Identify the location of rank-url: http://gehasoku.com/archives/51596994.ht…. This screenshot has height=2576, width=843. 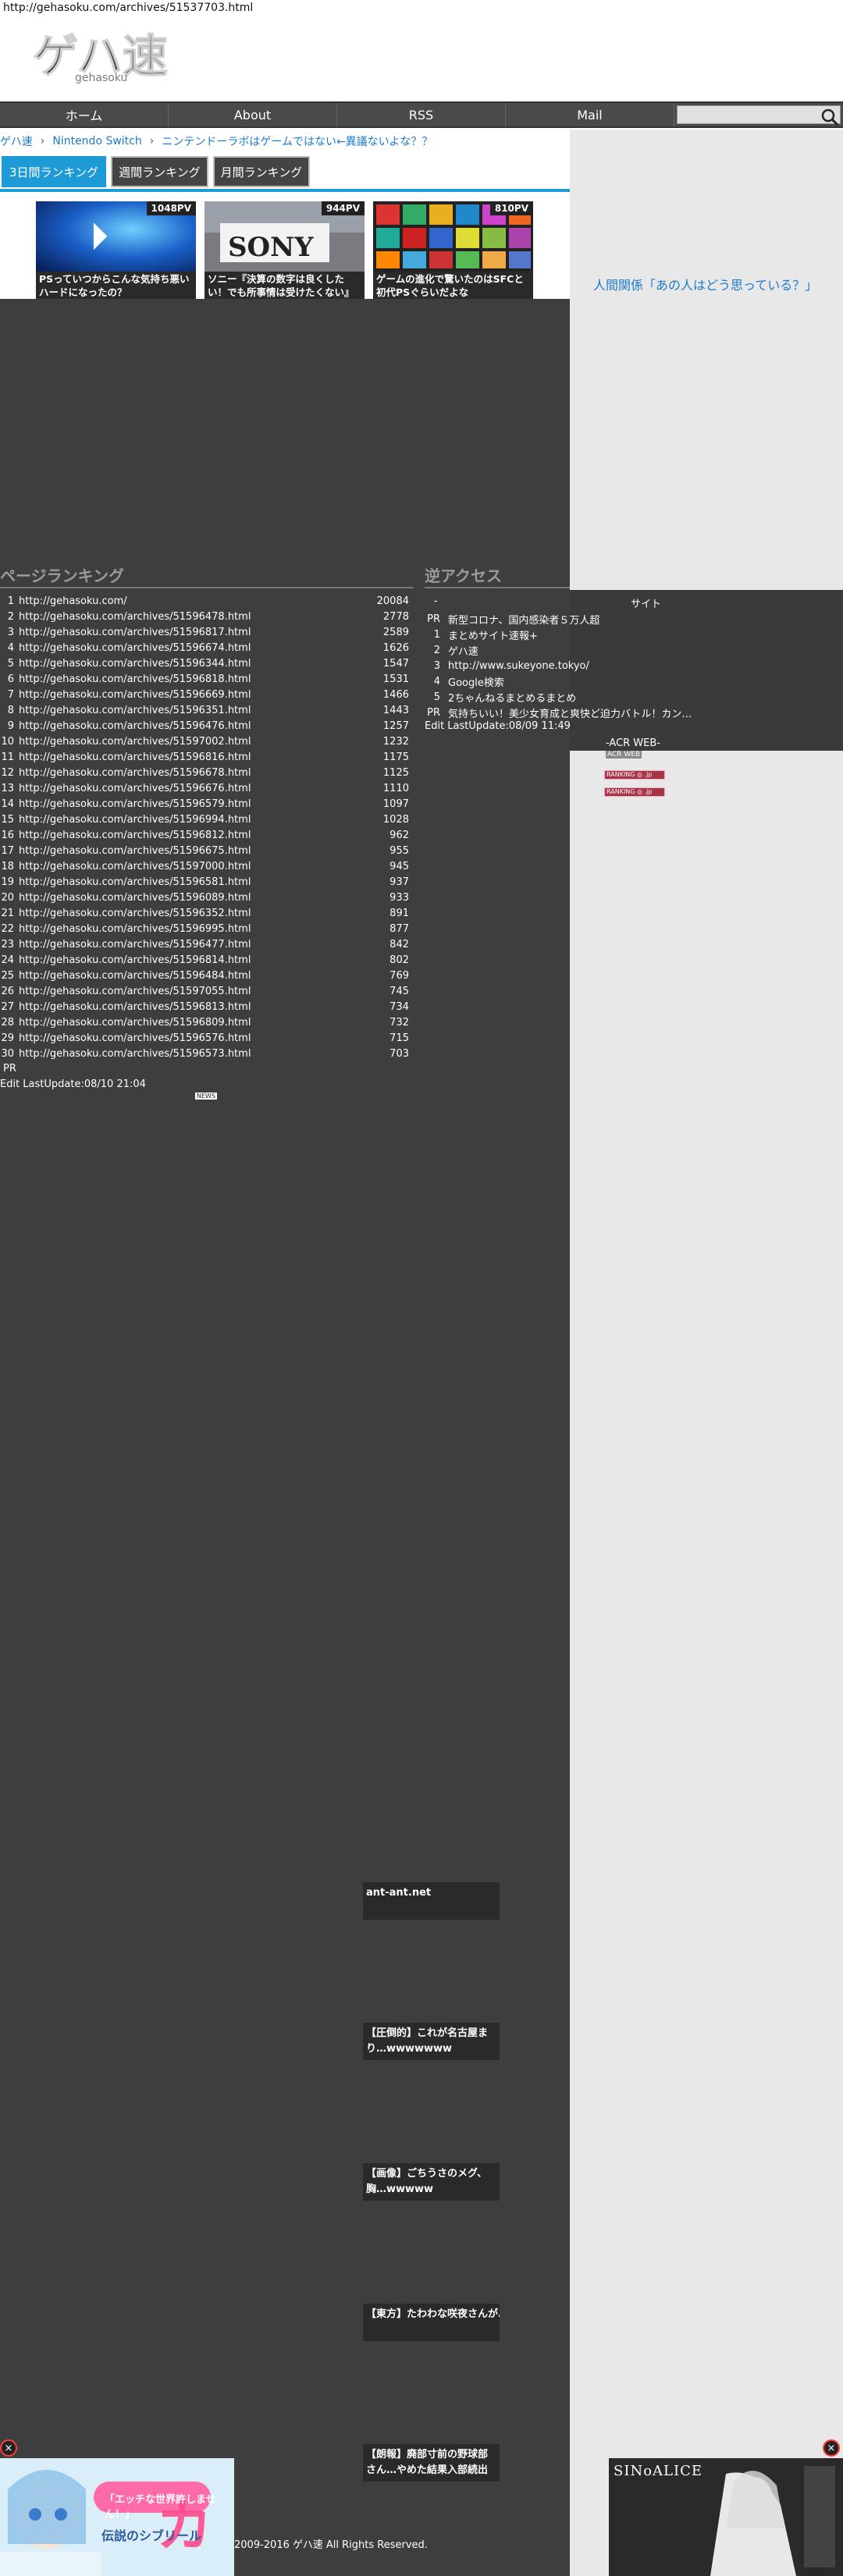
(193, 820).